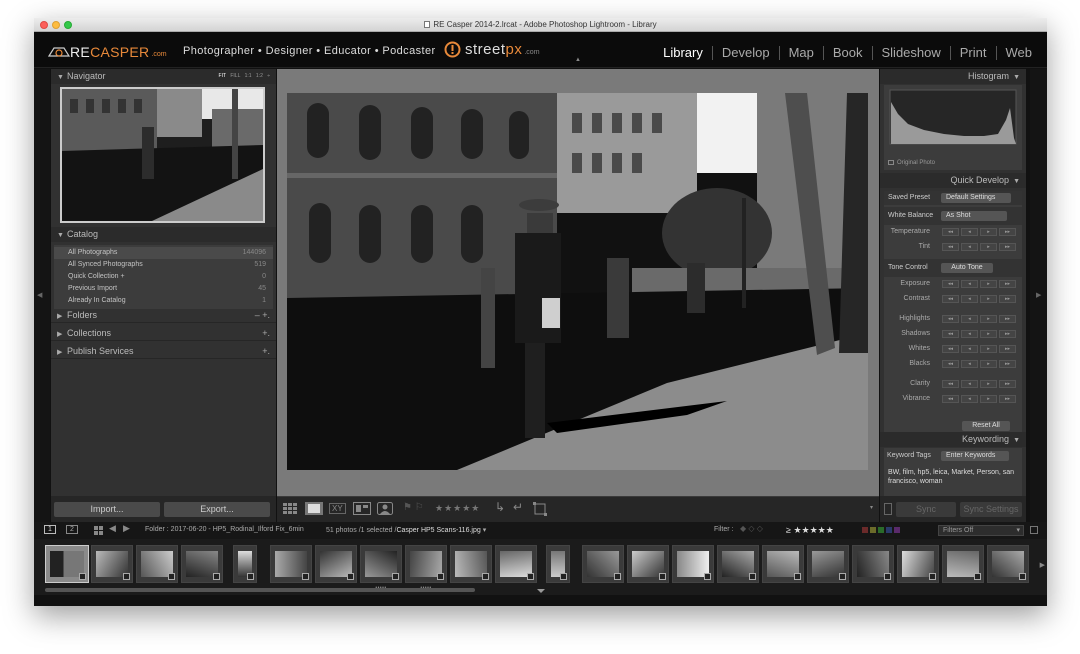  Describe the element at coordinates (163, 351) in the screenshot. I see `publish-services-header: ▶ Publish Services +.` at that location.